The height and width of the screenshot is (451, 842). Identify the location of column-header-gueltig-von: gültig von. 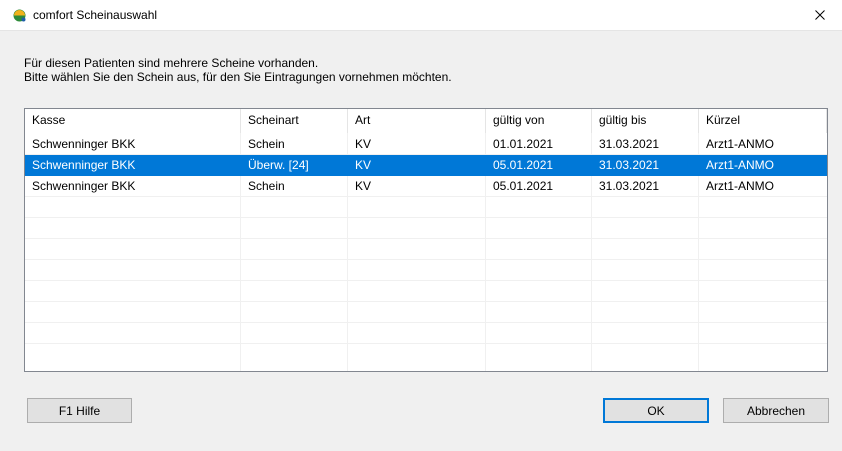
(539, 121).